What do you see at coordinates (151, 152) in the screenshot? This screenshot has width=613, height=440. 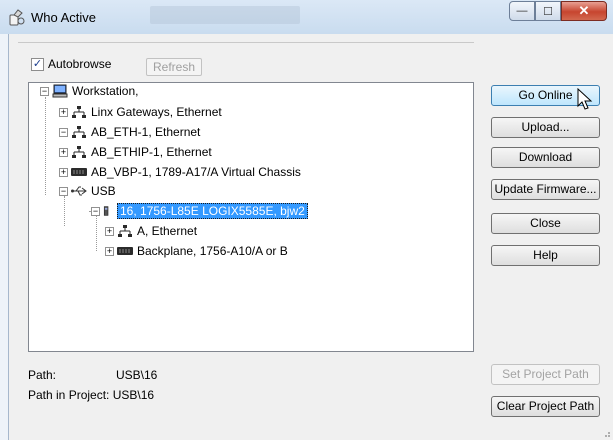 I see `tree-item-label: AB_ETHIP-1, Ethernet` at bounding box center [151, 152].